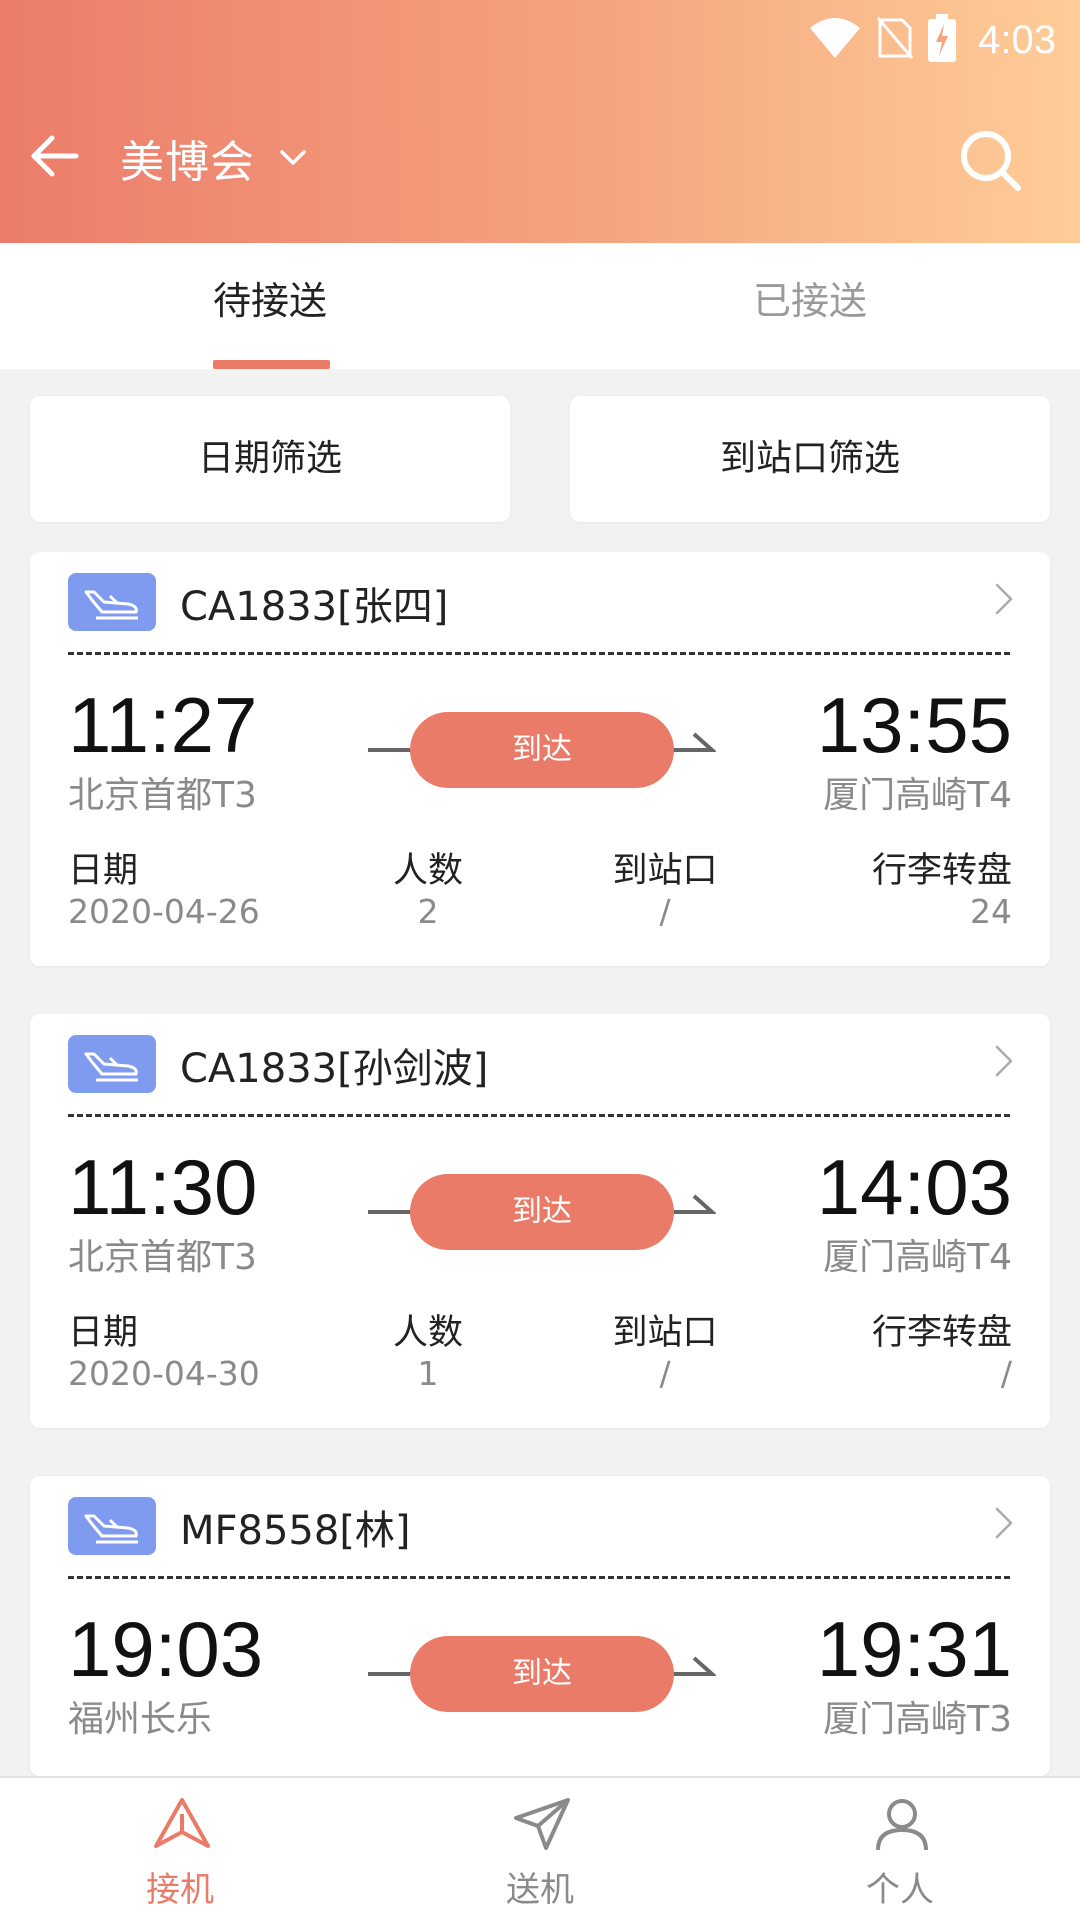 The image size is (1080, 1920). Describe the element at coordinates (900, 1890) in the screenshot. I see `nav-label: 个人` at that location.